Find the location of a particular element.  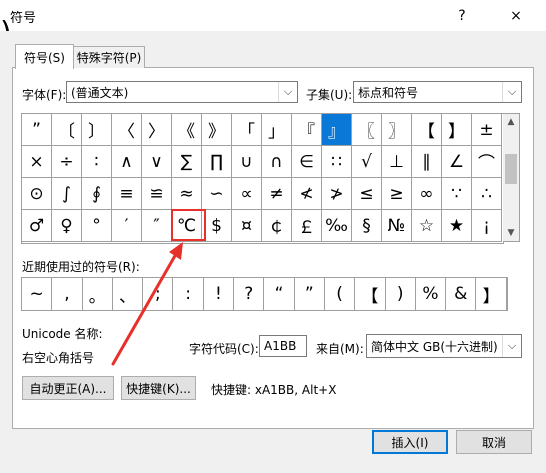

recent-symbol-cell: ” is located at coordinates (310, 294).